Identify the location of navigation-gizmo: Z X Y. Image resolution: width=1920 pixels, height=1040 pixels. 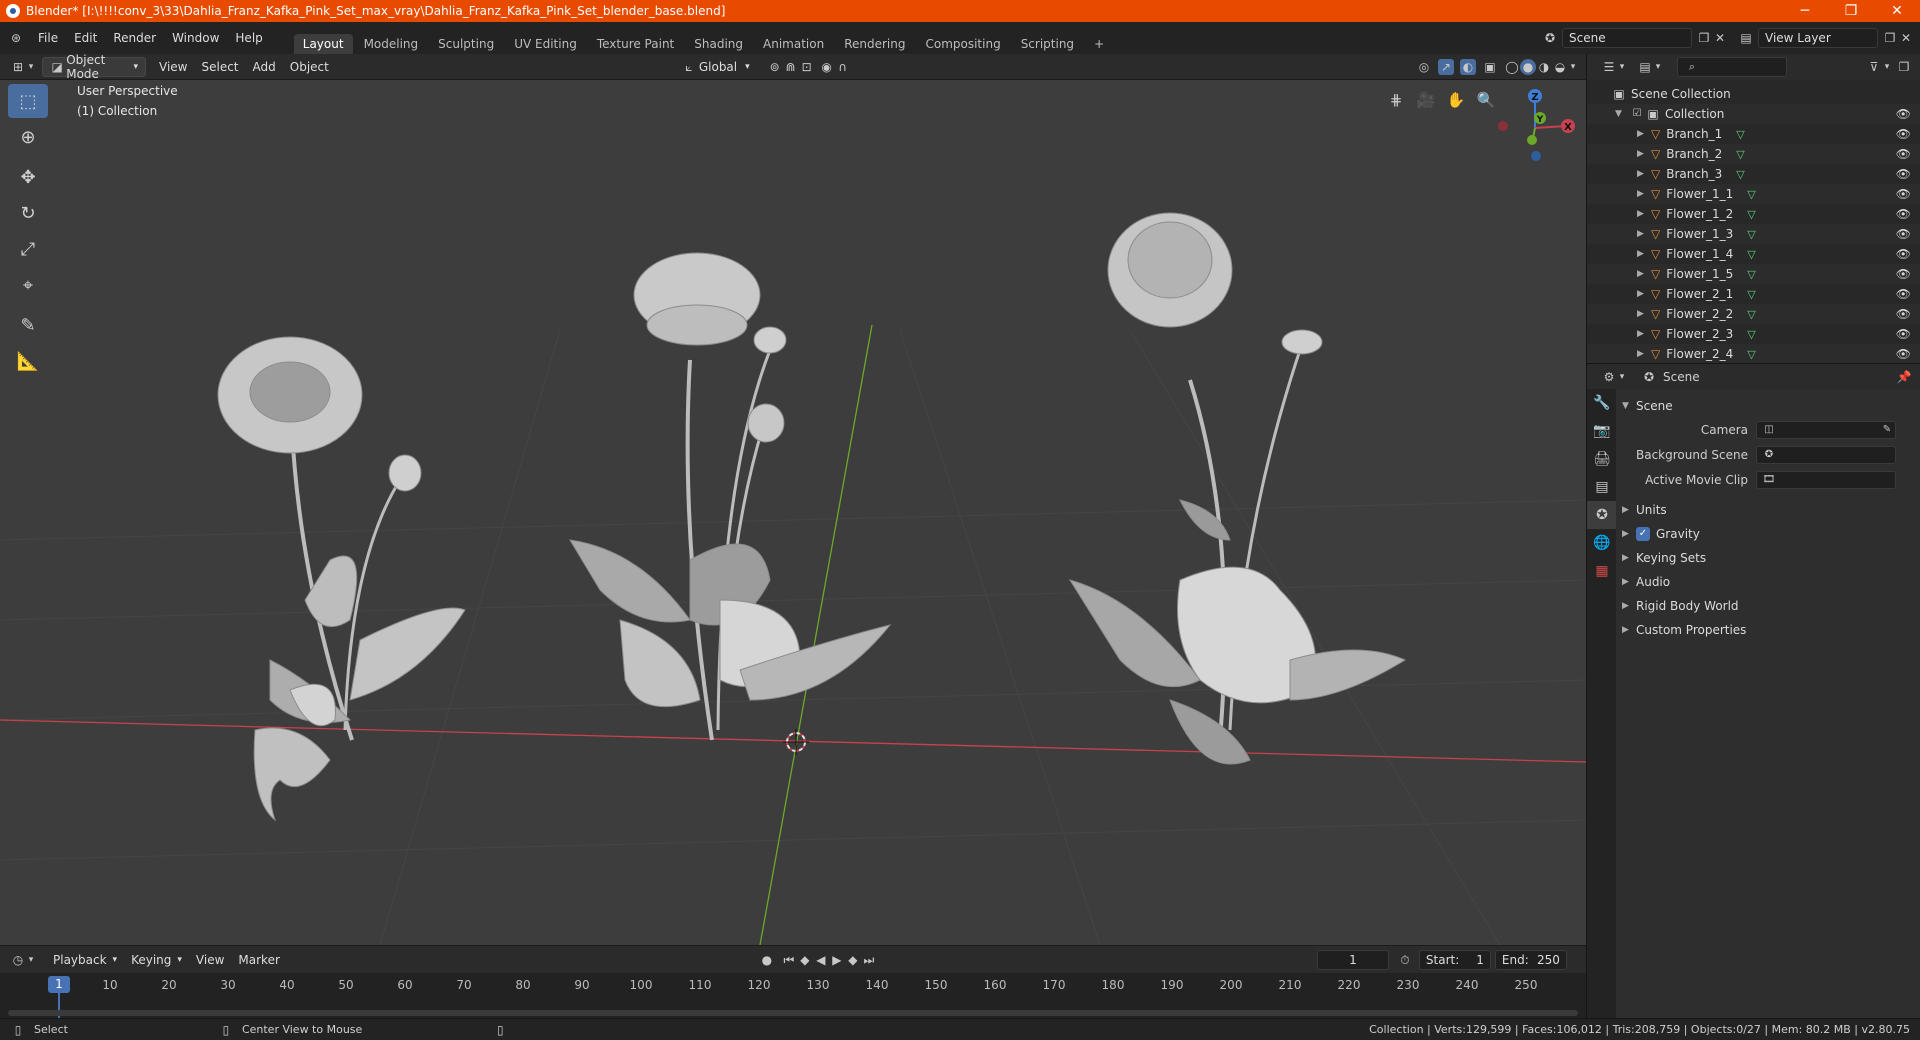
(1535, 126).